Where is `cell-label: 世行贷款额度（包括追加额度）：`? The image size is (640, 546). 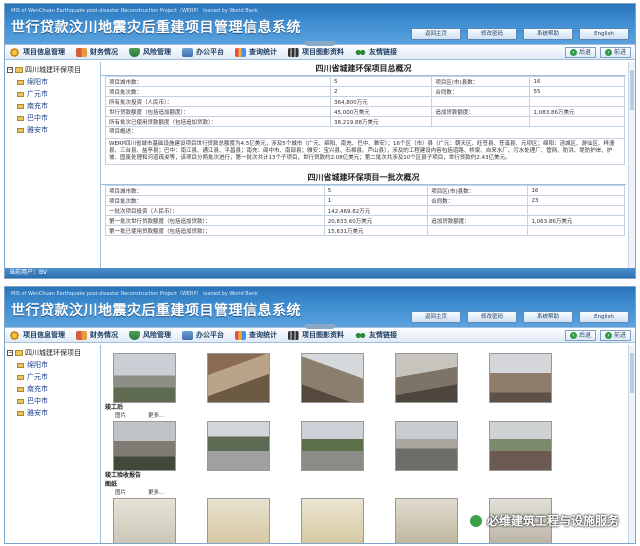
cell-label: 世行贷款额度（包括追加额度）： is located at coordinates (218, 111).